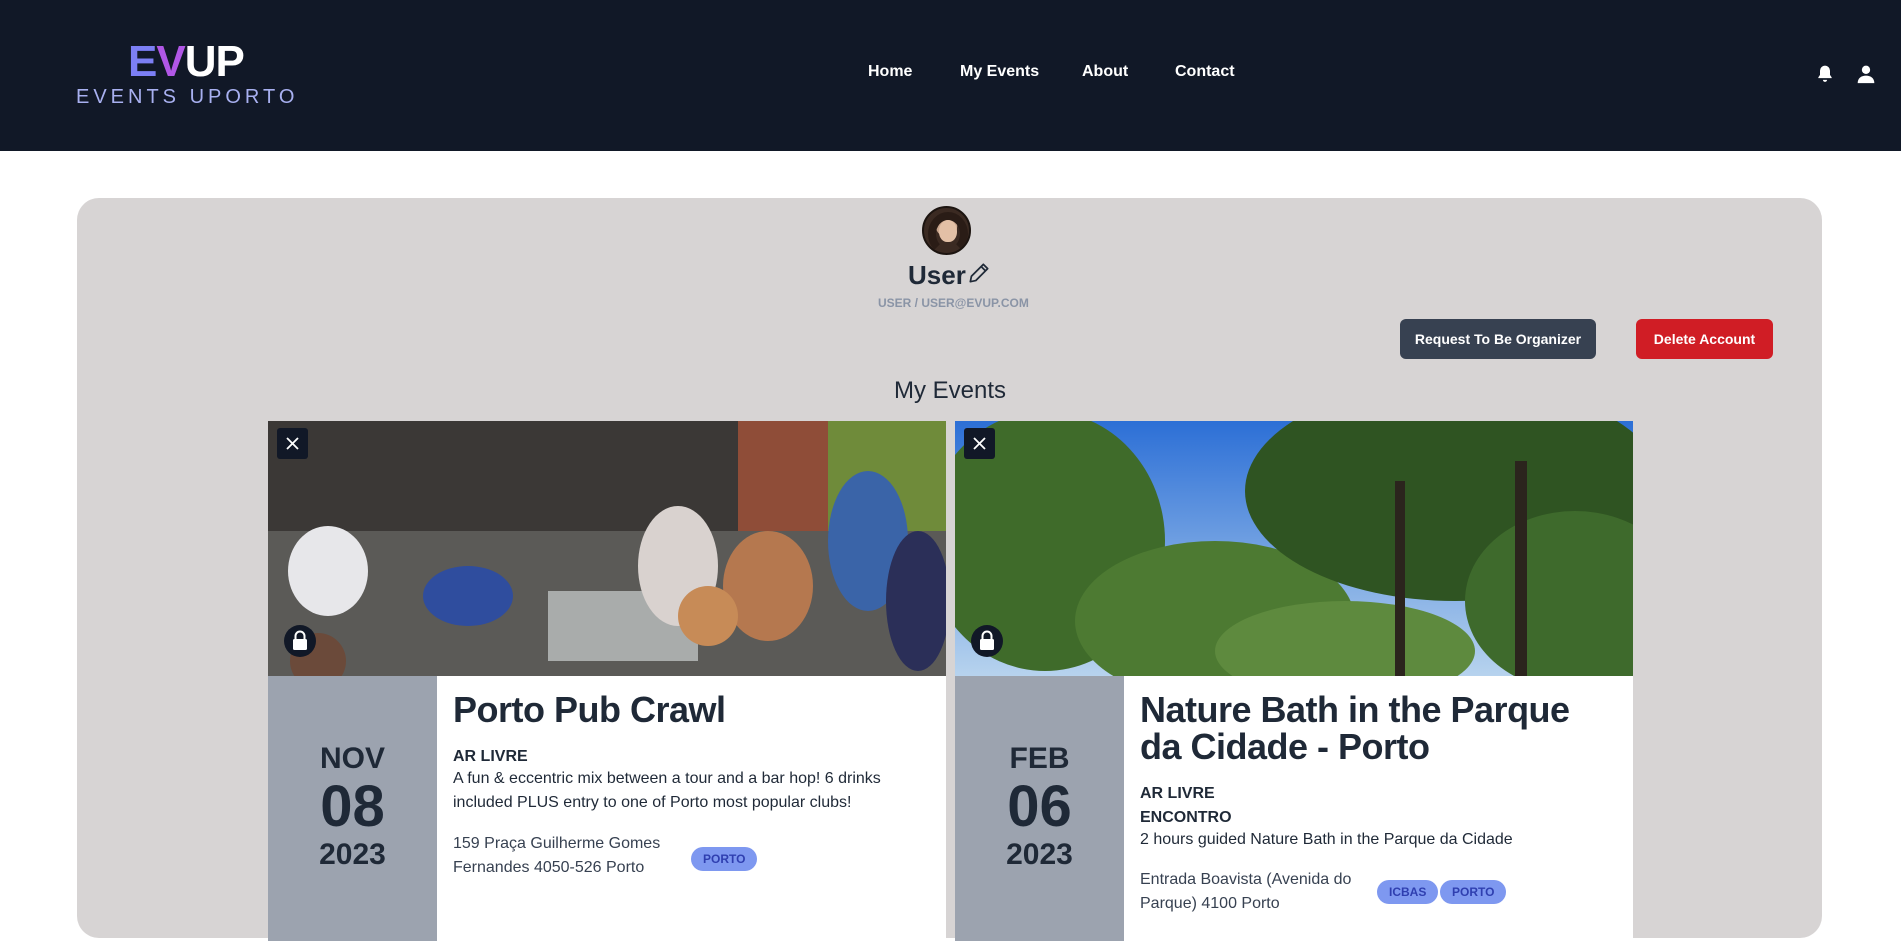 Image resolution: width=1901 pixels, height=941 pixels. Describe the element at coordinates (953, 303) in the screenshot. I see `profile-username-email: USER / USER@EVUP.COM` at that location.